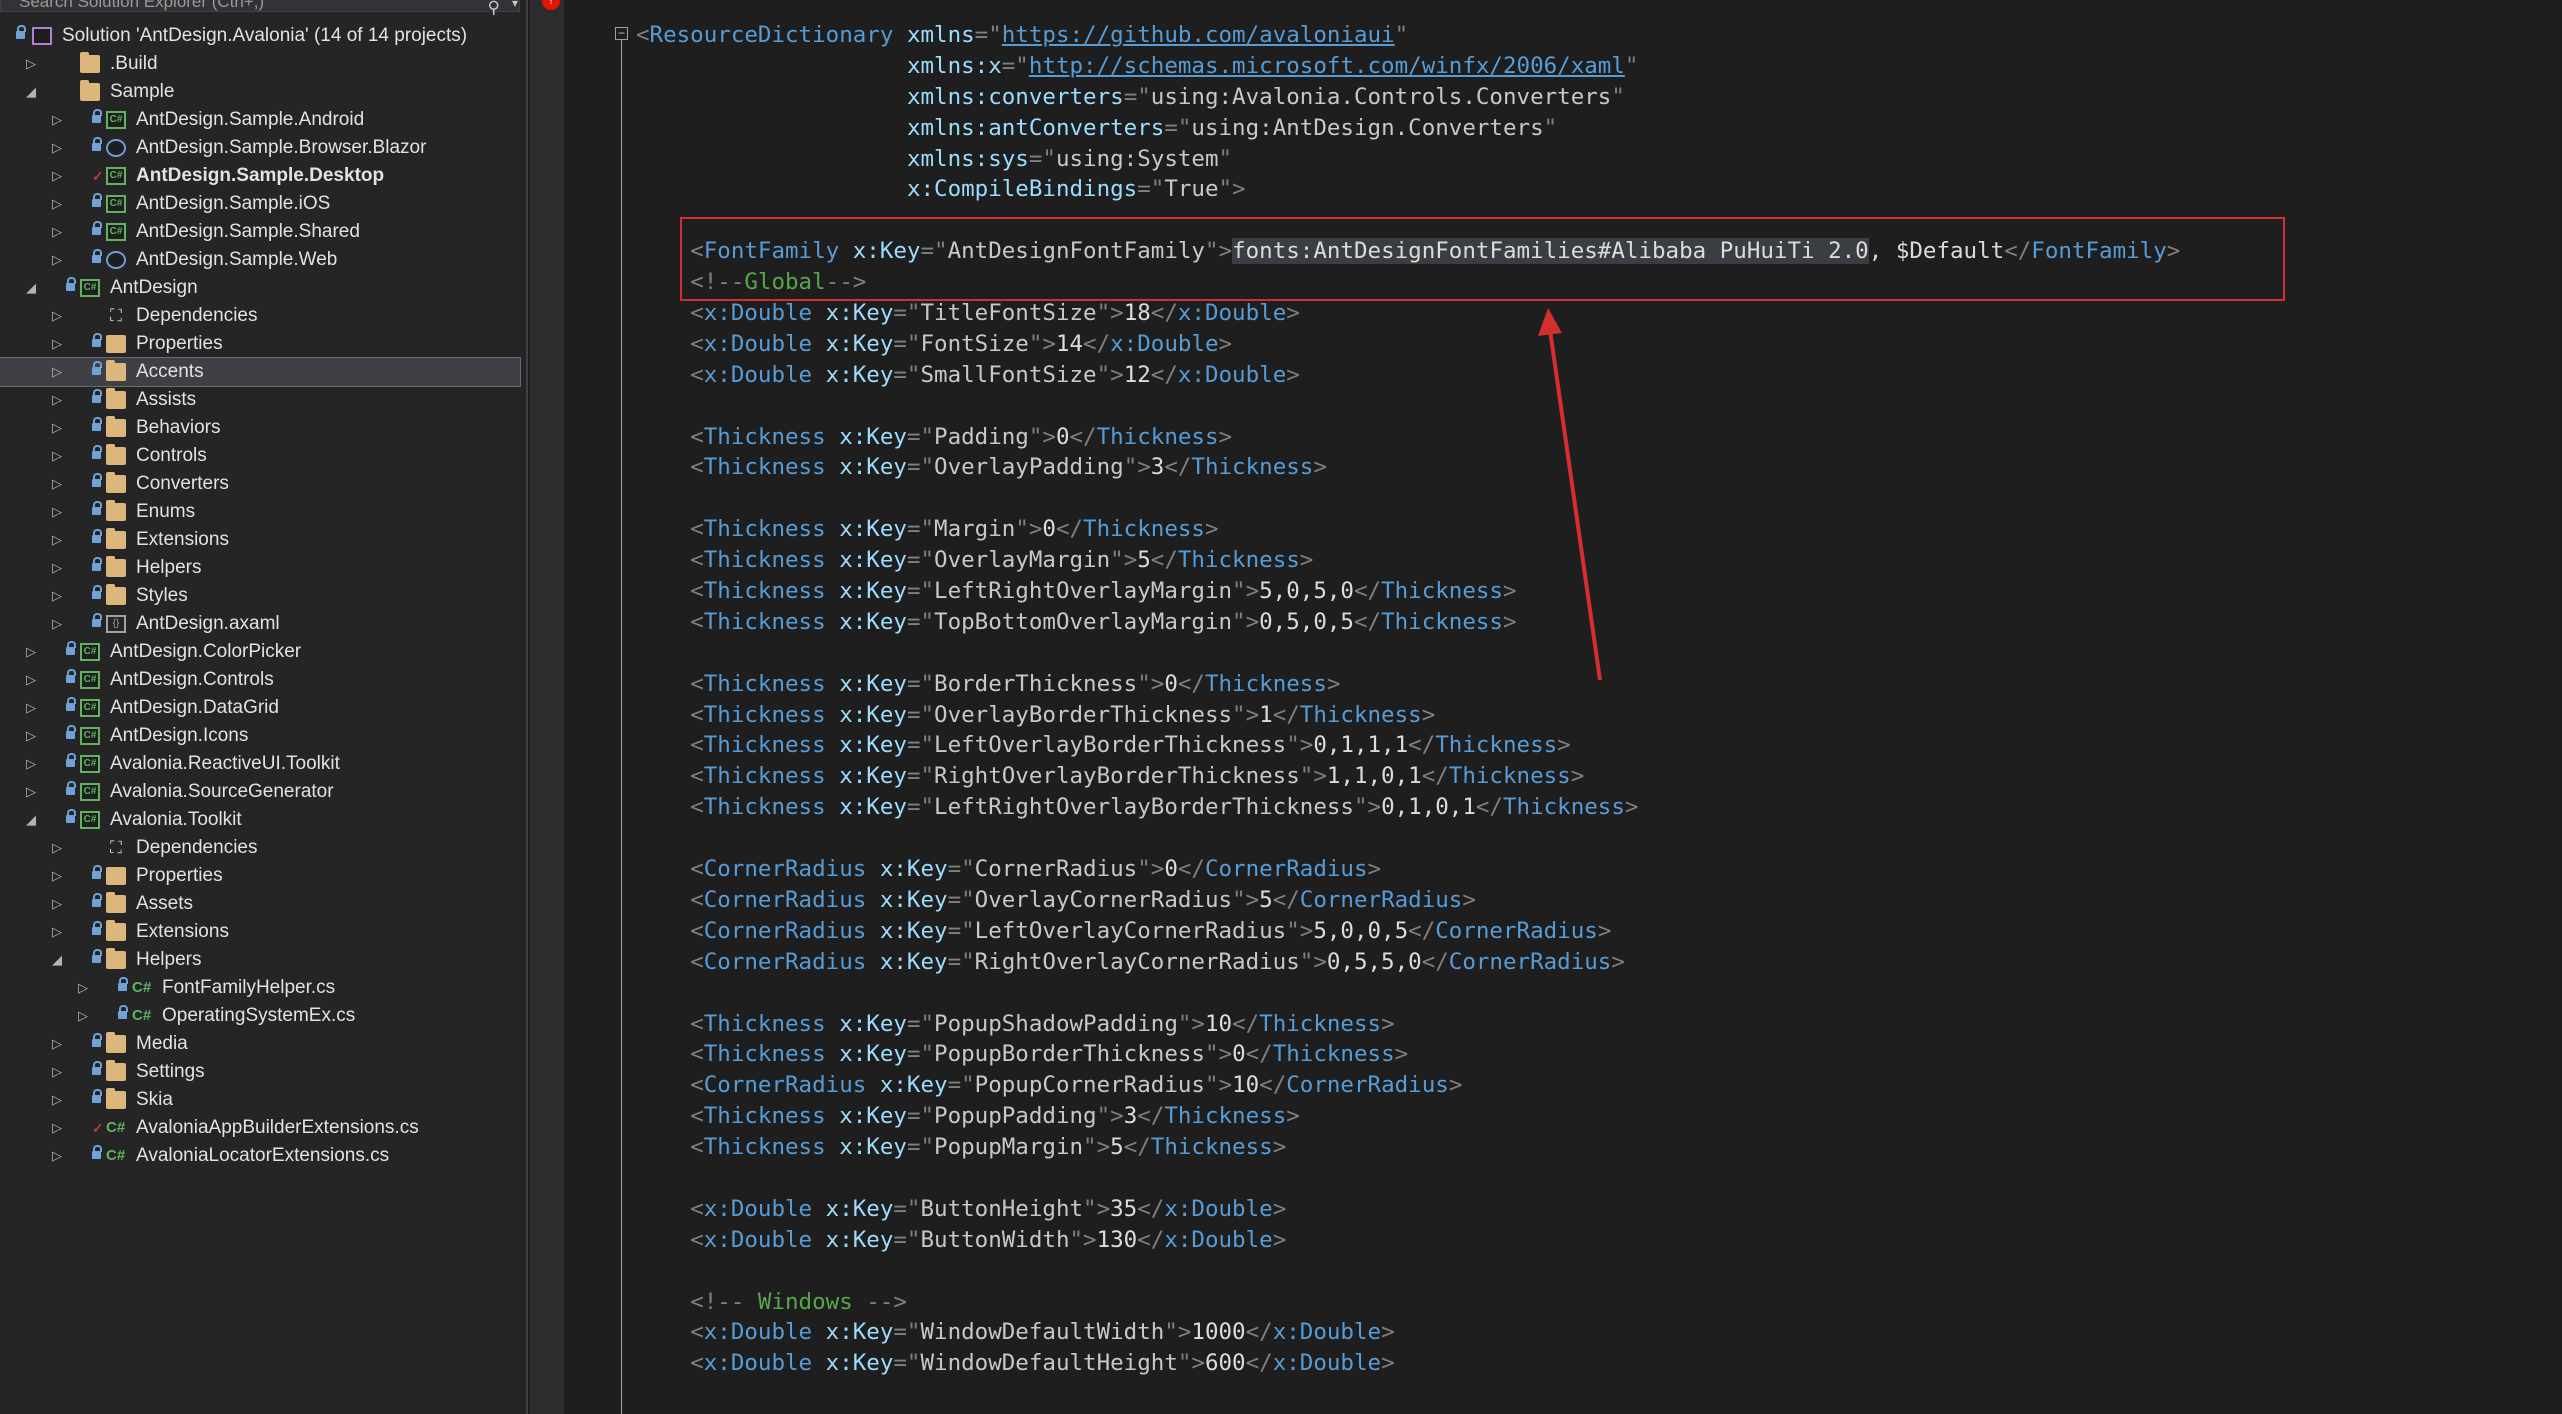  What do you see at coordinates (260, 120) in the screenshot?
I see `tree-item: ▷ C# AntDesign.Sample.Android` at bounding box center [260, 120].